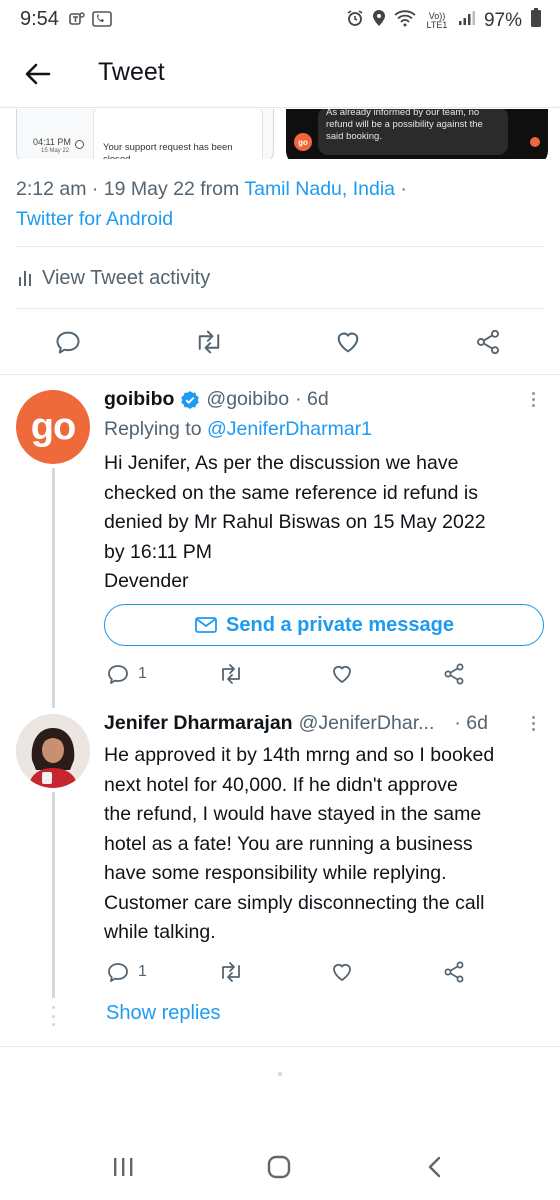  I want to click on goibibo-avatar: go, so click(53, 427).